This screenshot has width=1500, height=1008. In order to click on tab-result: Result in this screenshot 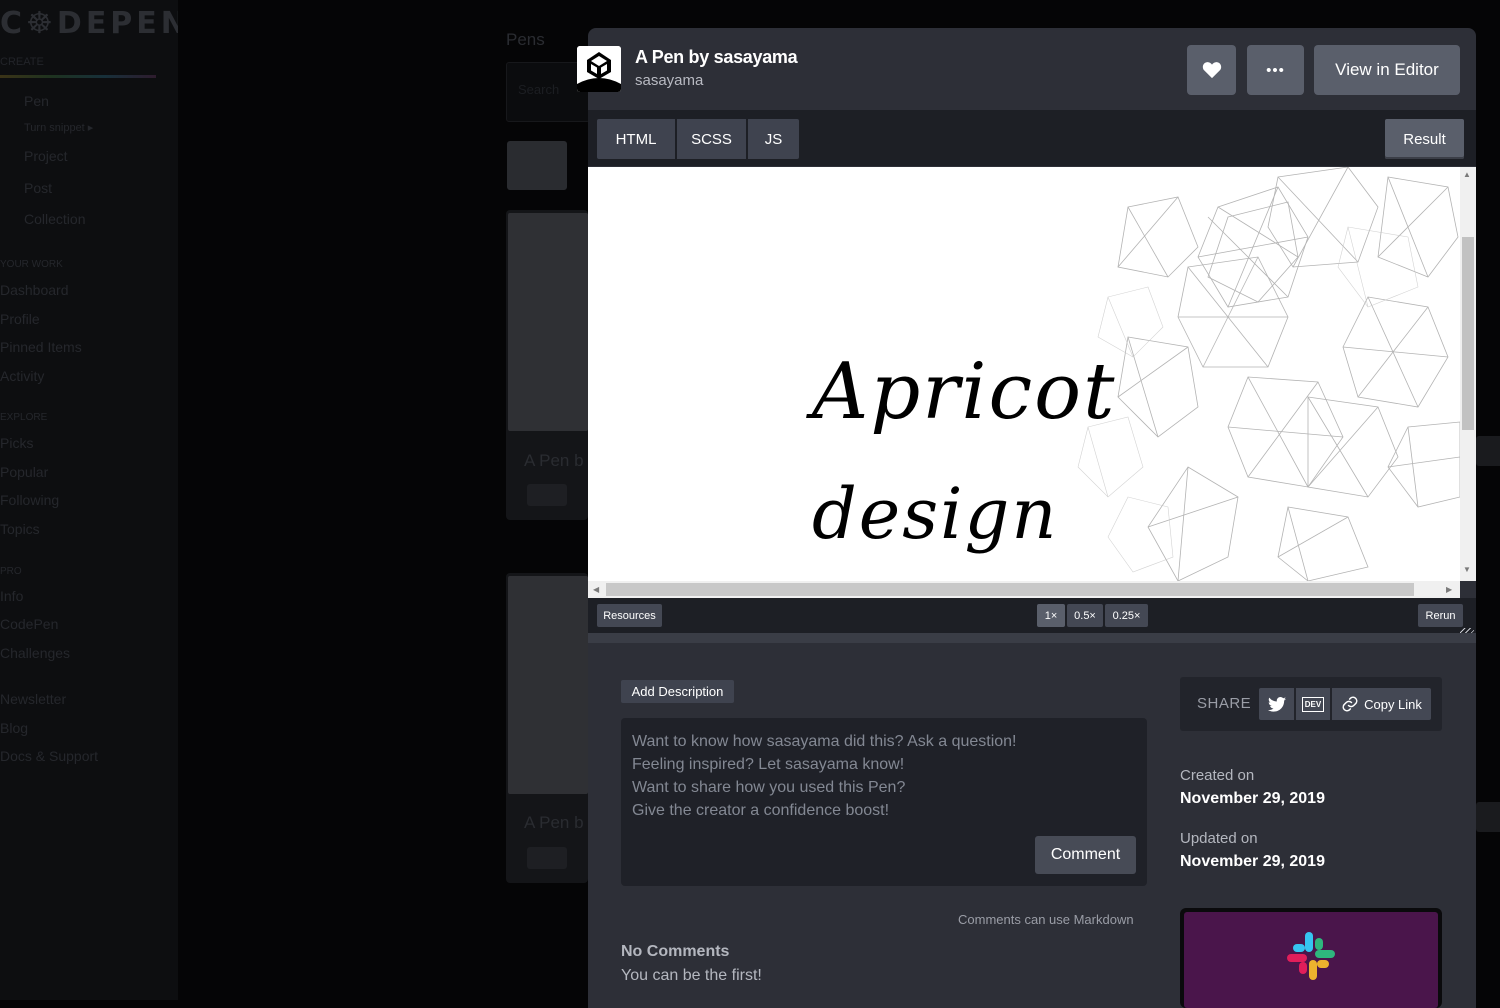, I will do `click(1424, 139)`.